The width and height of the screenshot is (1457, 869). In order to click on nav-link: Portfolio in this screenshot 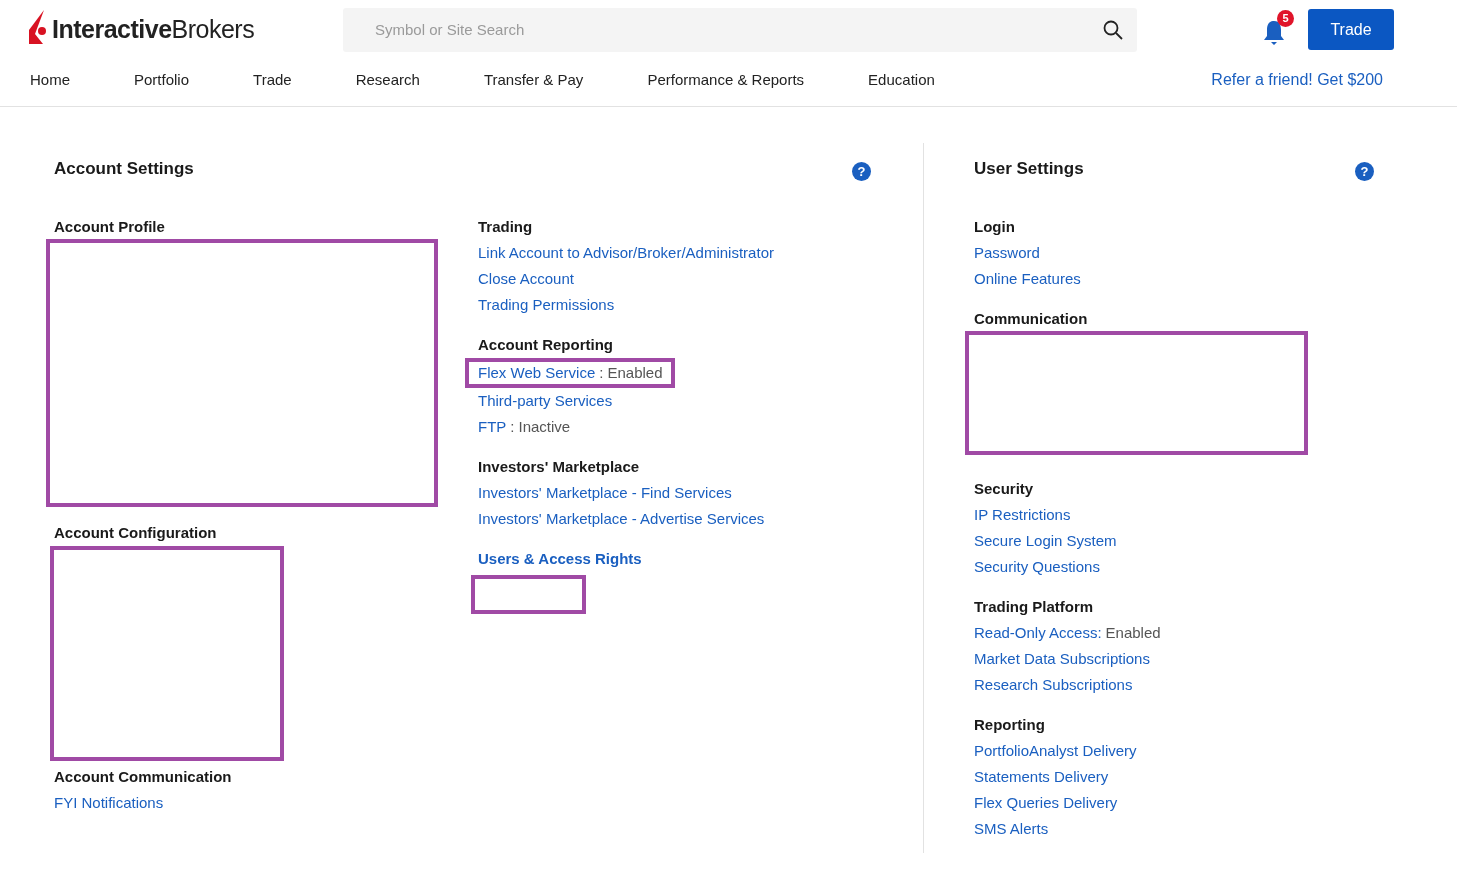, I will do `click(162, 80)`.